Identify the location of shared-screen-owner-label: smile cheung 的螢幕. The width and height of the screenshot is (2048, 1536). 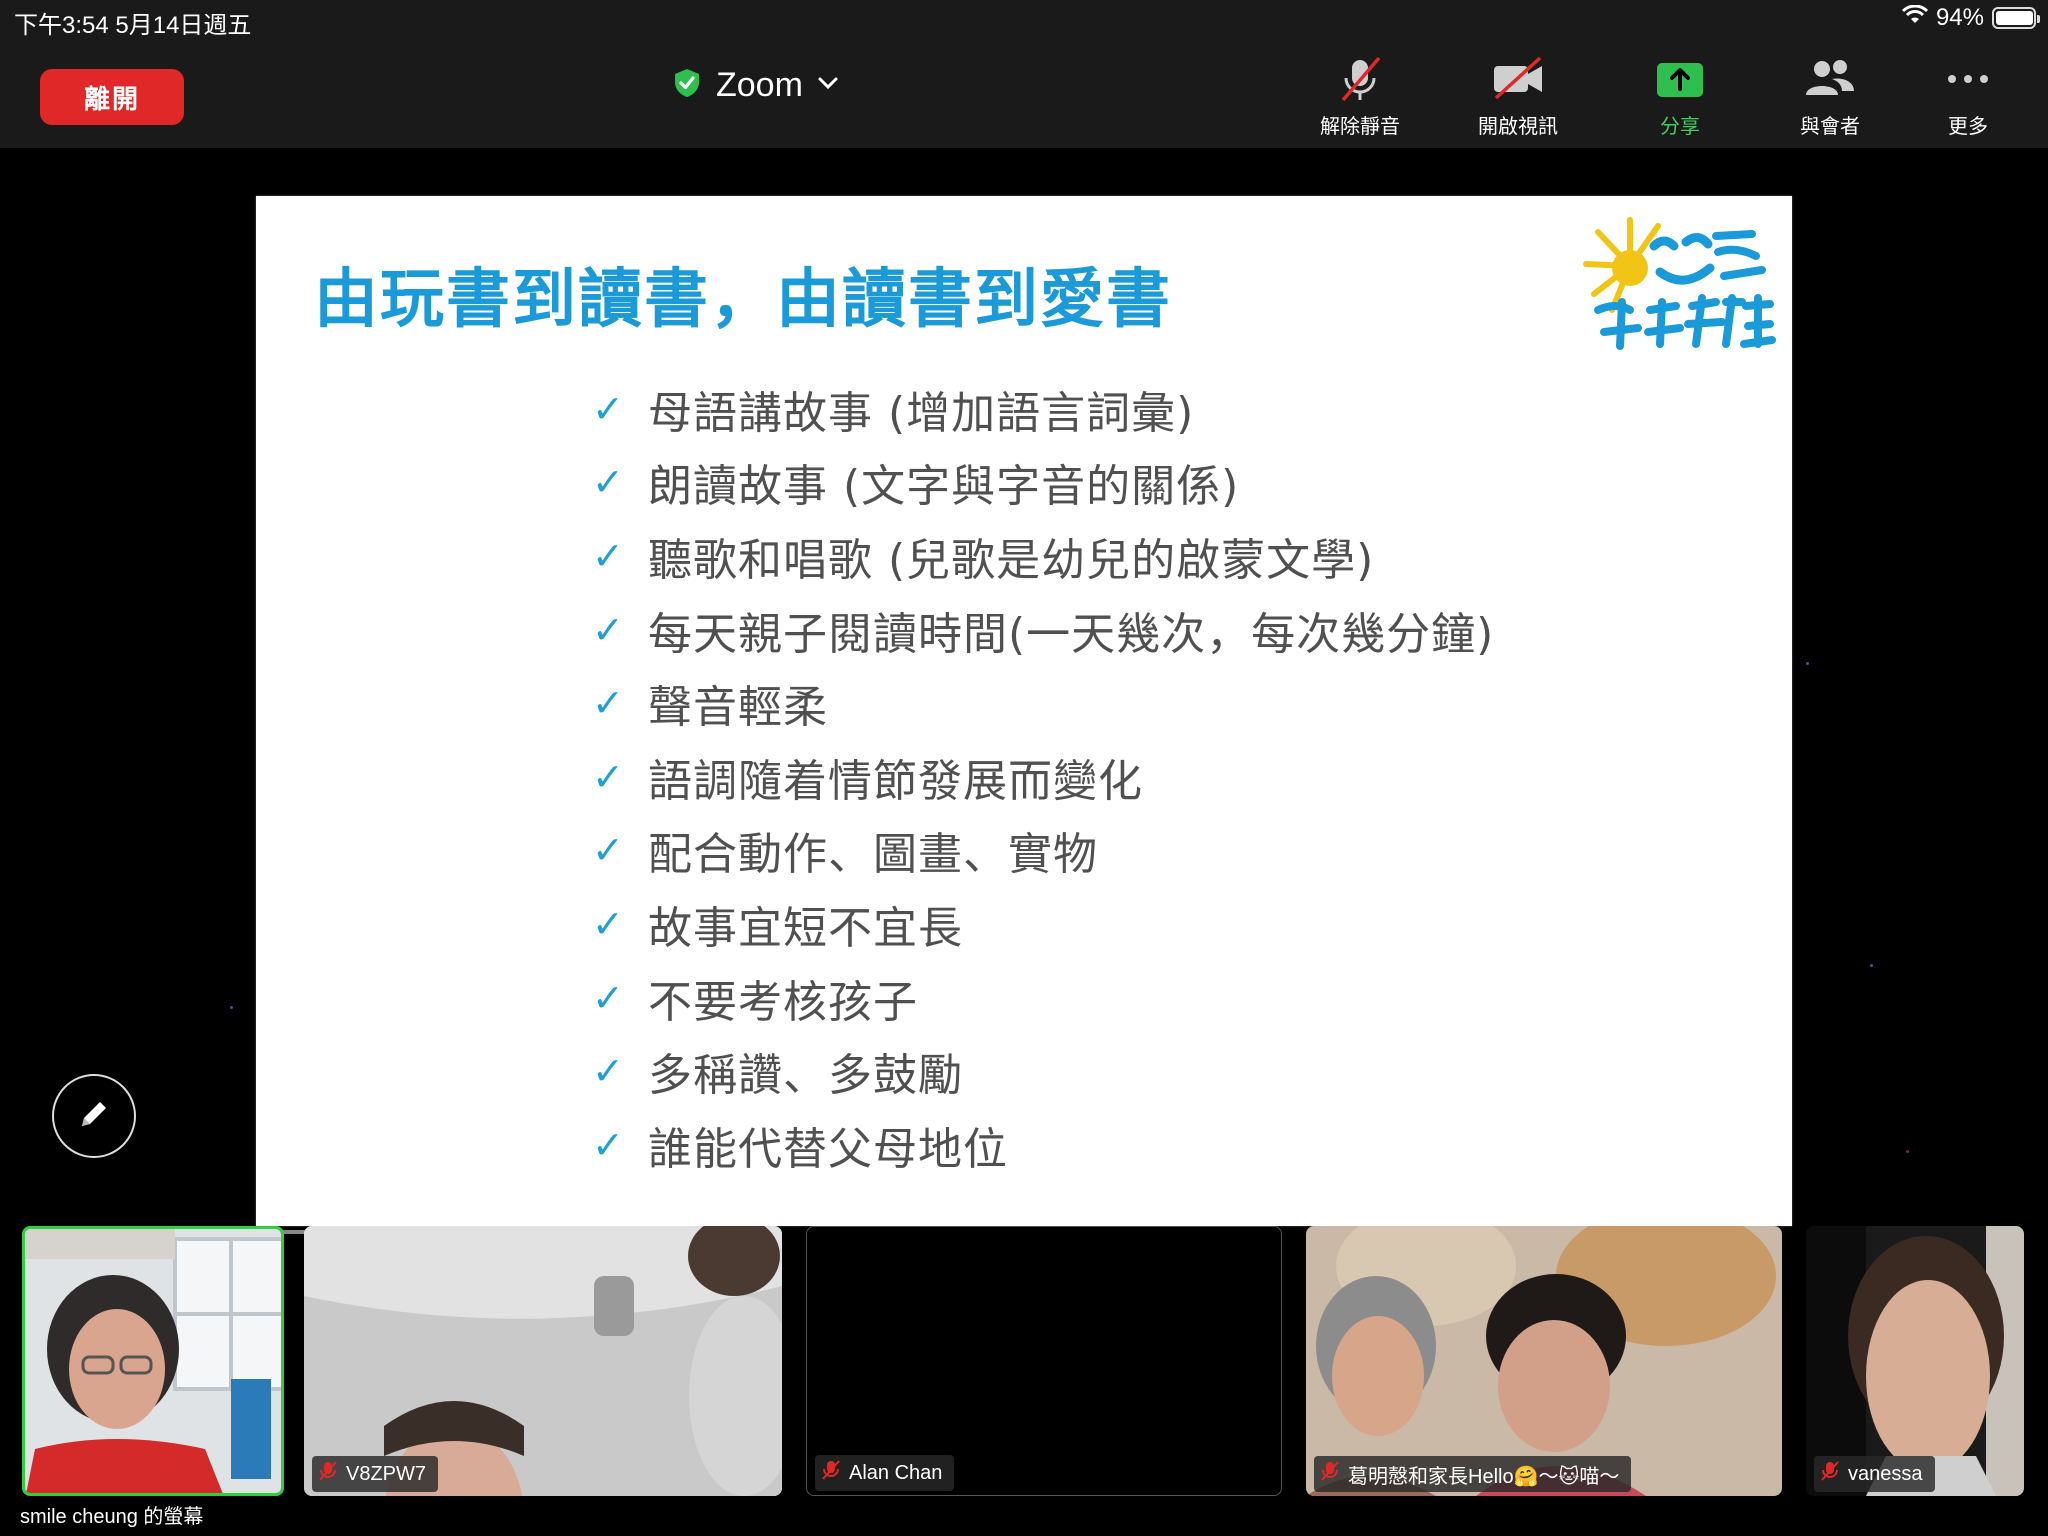
(112, 1517).